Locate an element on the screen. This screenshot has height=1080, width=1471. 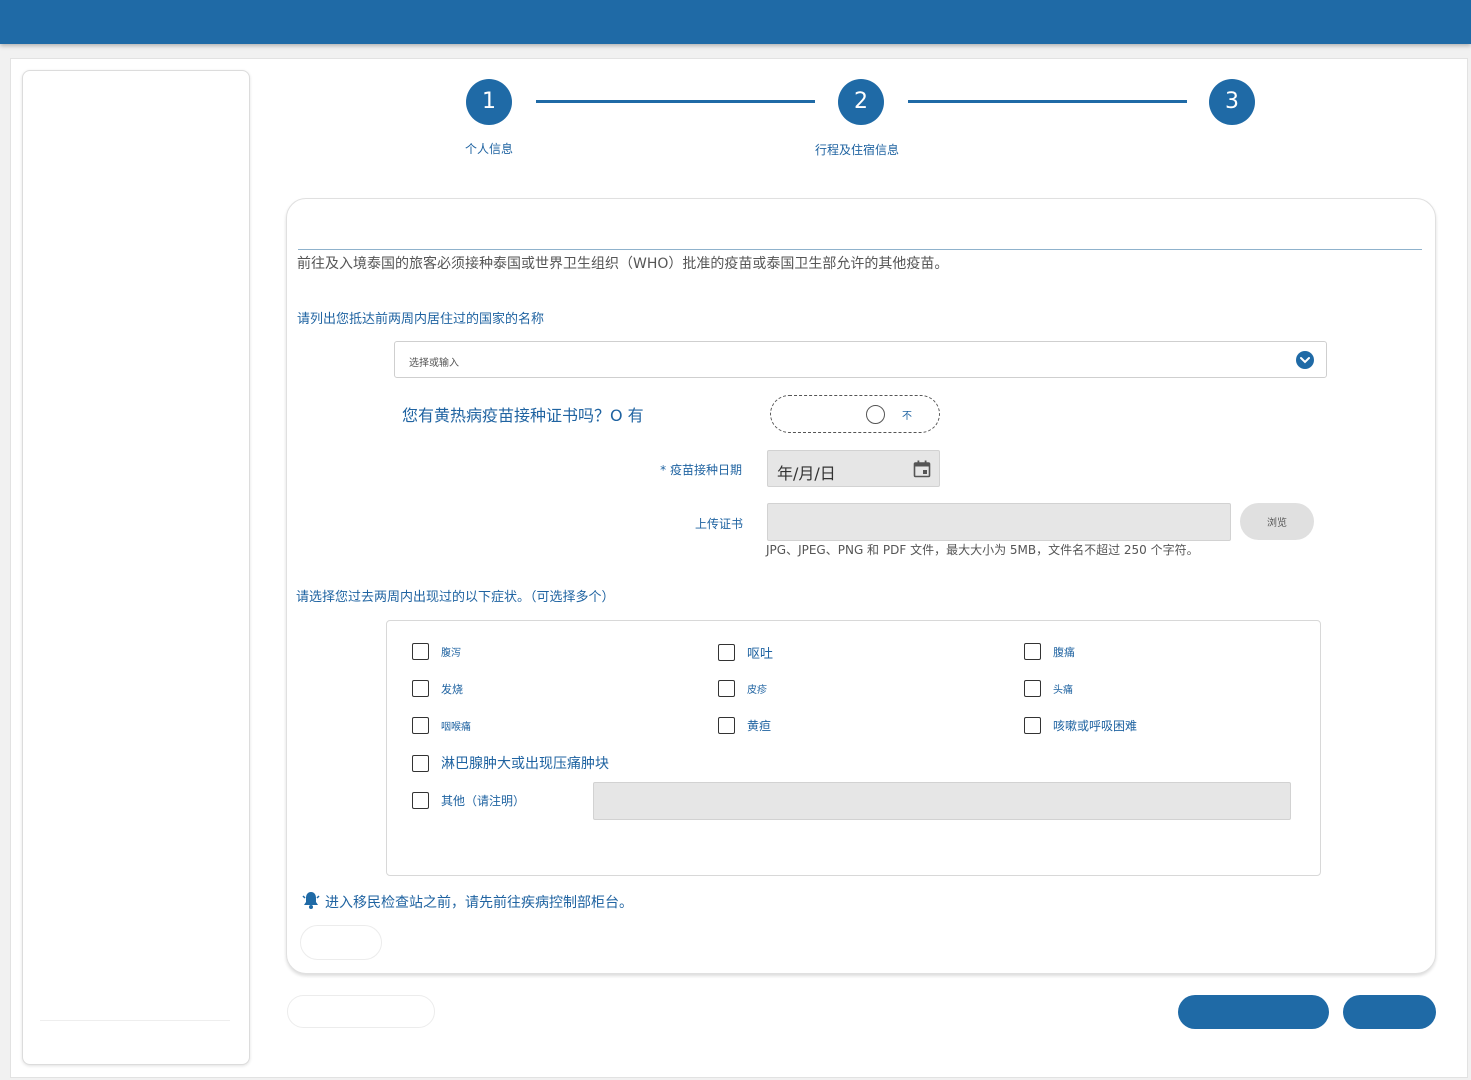
section-divider is located at coordinates (860, 249).